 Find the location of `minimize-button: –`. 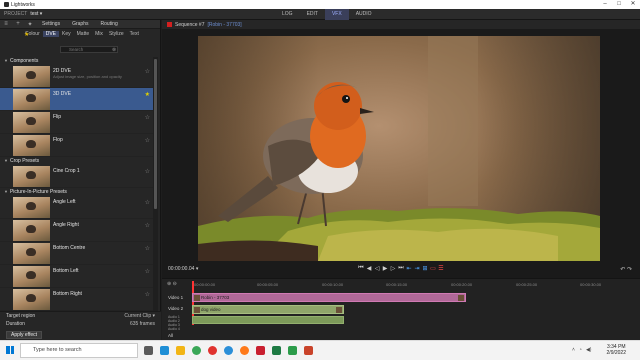

minimize-button: – is located at coordinates (605, 4).